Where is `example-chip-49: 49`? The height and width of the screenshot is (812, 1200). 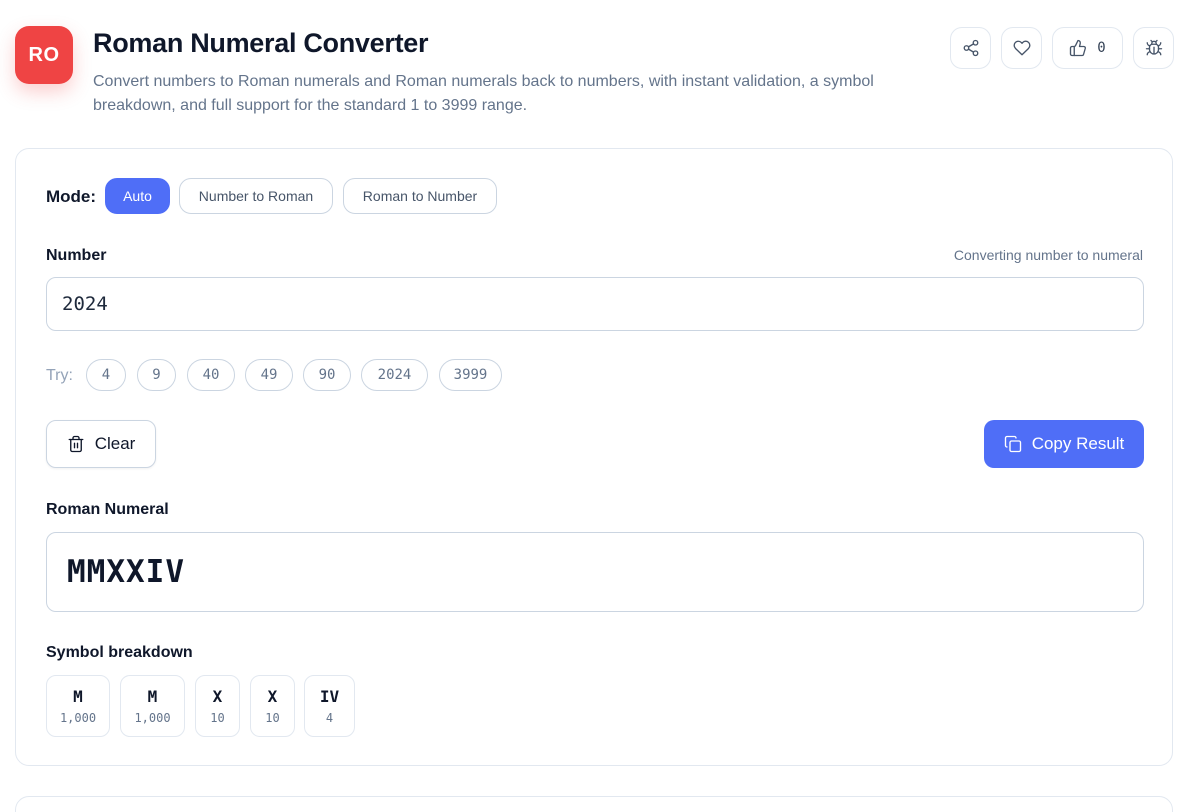
example-chip-49: 49 is located at coordinates (269, 375).